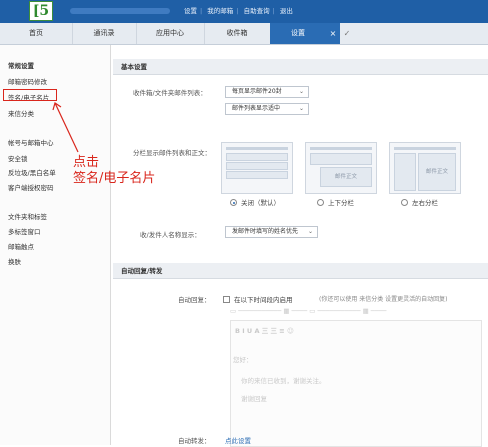 The height and width of the screenshot is (447, 488). I want to click on list-mode-value: 邮件列表显示适中, so click(256, 108).